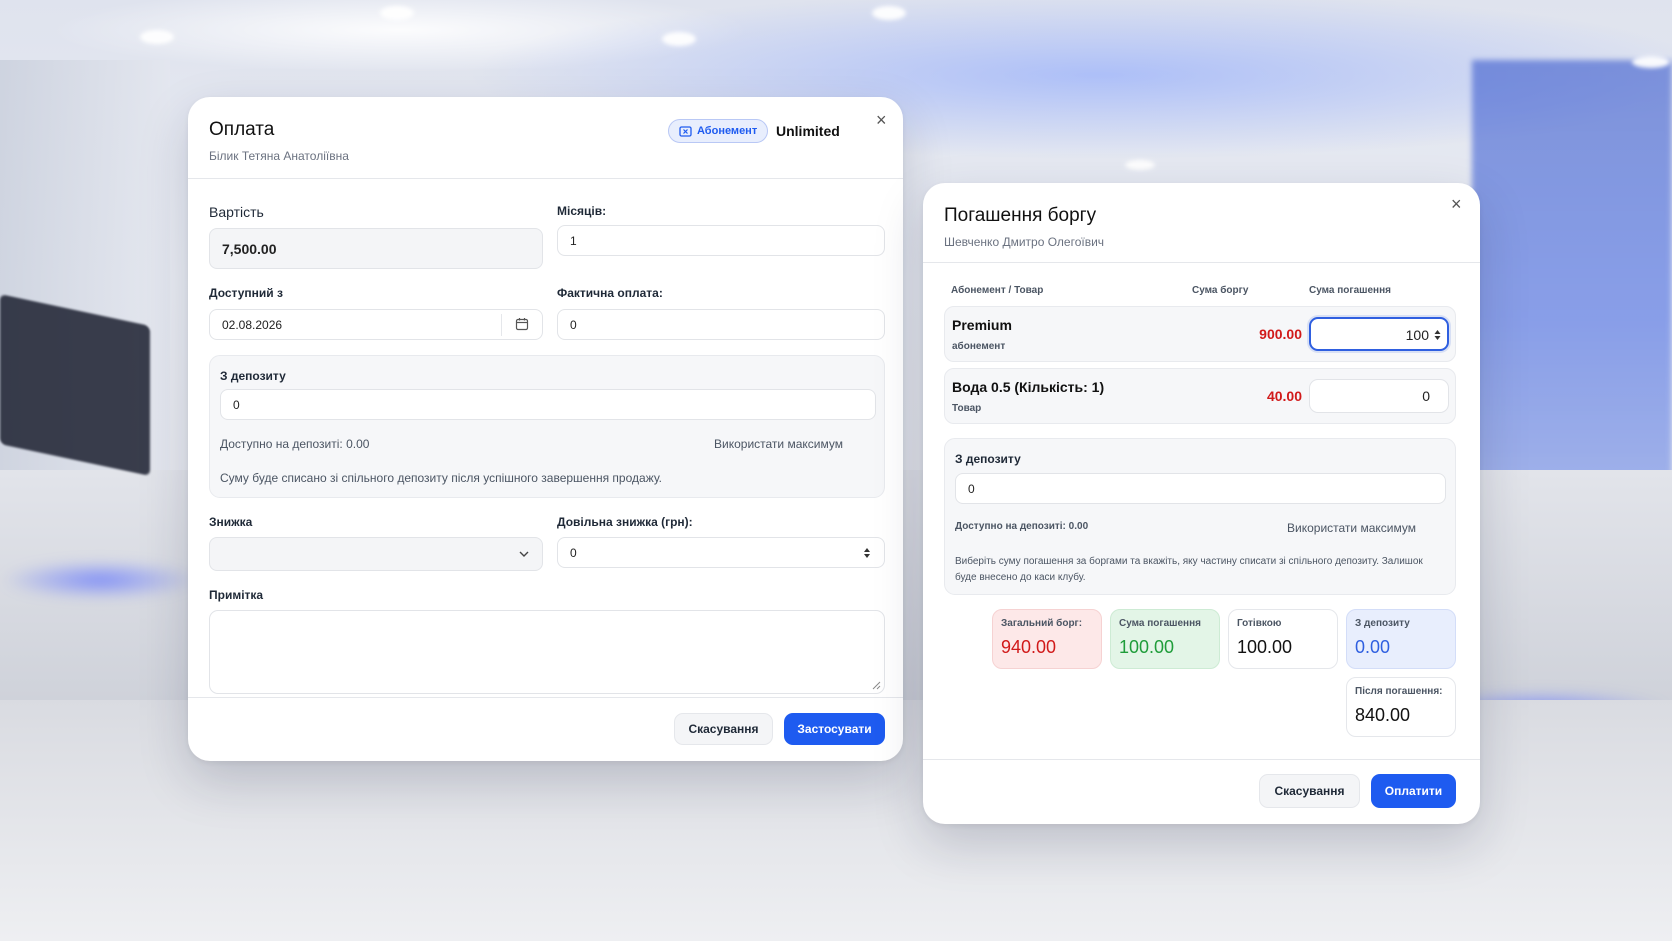 Image resolution: width=1672 pixels, height=941 pixels. Describe the element at coordinates (1042, 623) in the screenshot. I see `total-debt-label: Загальний борг:` at that location.